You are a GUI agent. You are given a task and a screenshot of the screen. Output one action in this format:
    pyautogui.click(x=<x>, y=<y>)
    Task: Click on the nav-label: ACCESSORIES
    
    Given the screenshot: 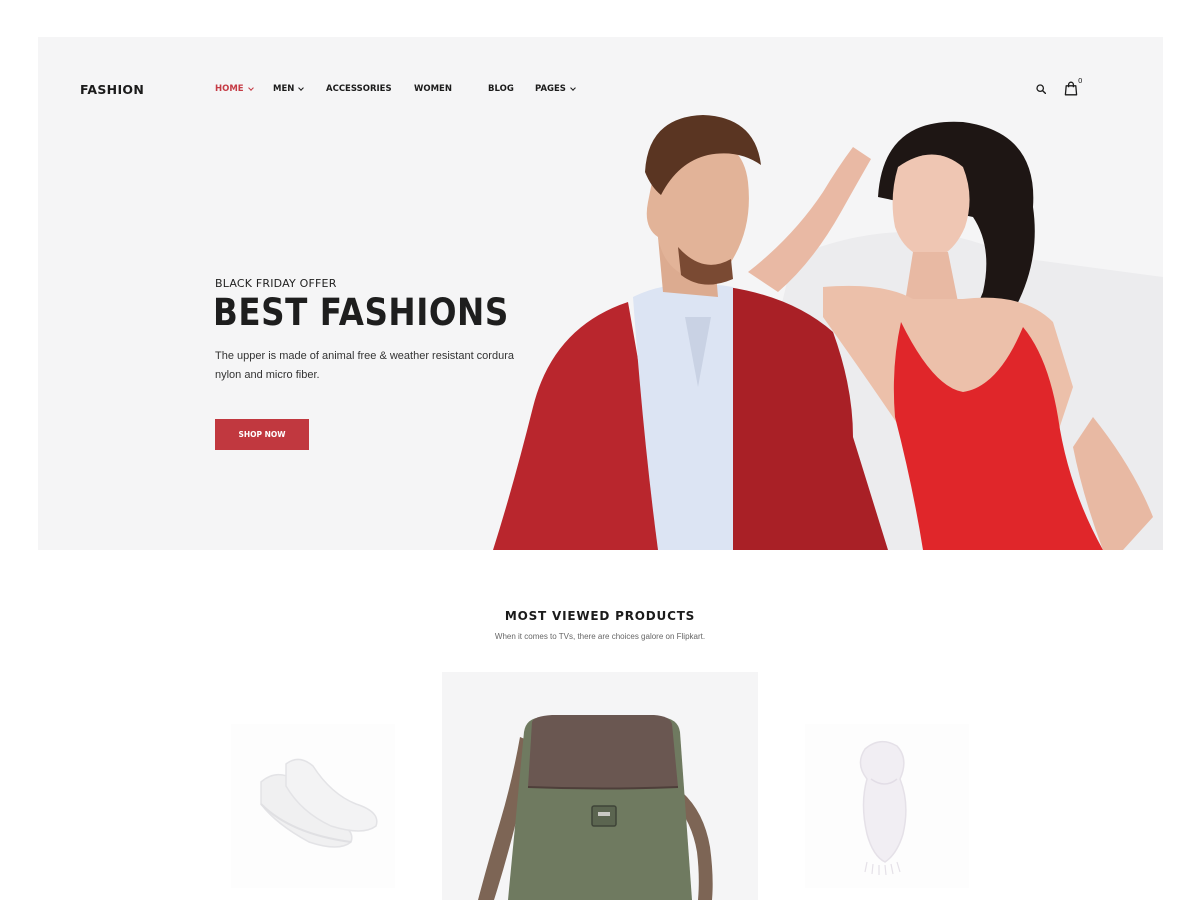 What is the action you would take?
    pyautogui.click(x=359, y=89)
    